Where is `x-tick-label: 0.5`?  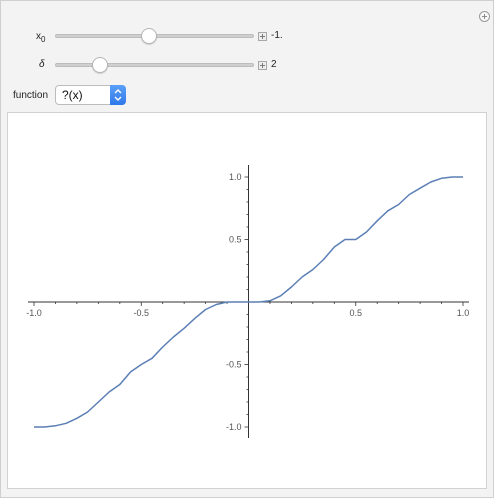 x-tick-label: 0.5 is located at coordinates (355, 313).